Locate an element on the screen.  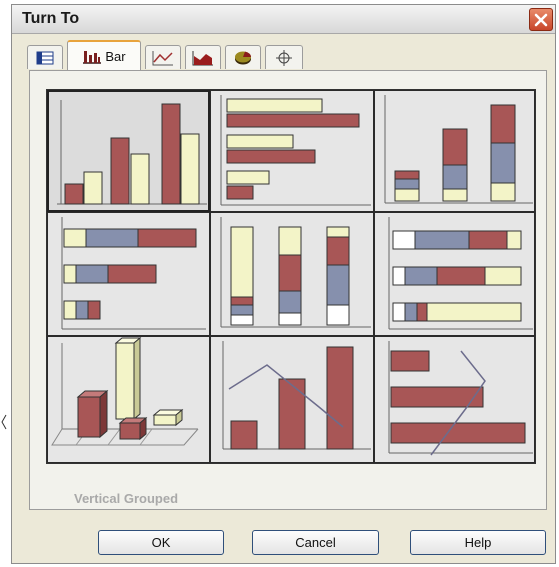
thumb-vertical-stacked is located at coordinates (454, 151).